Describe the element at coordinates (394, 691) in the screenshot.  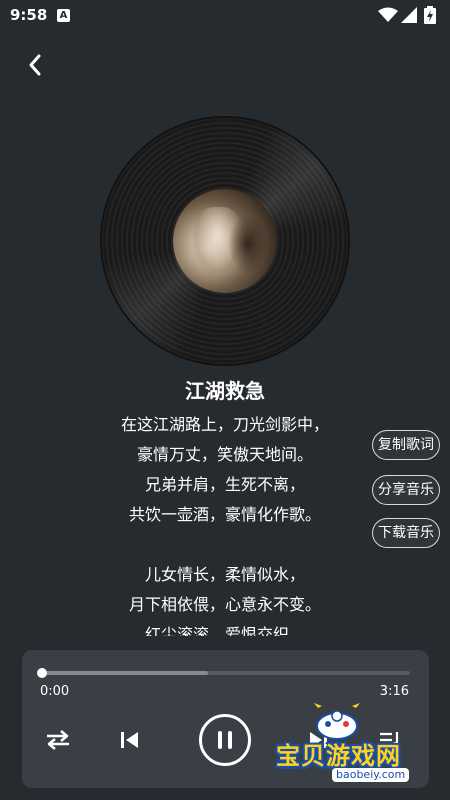
I see `duration: 3:16` at that location.